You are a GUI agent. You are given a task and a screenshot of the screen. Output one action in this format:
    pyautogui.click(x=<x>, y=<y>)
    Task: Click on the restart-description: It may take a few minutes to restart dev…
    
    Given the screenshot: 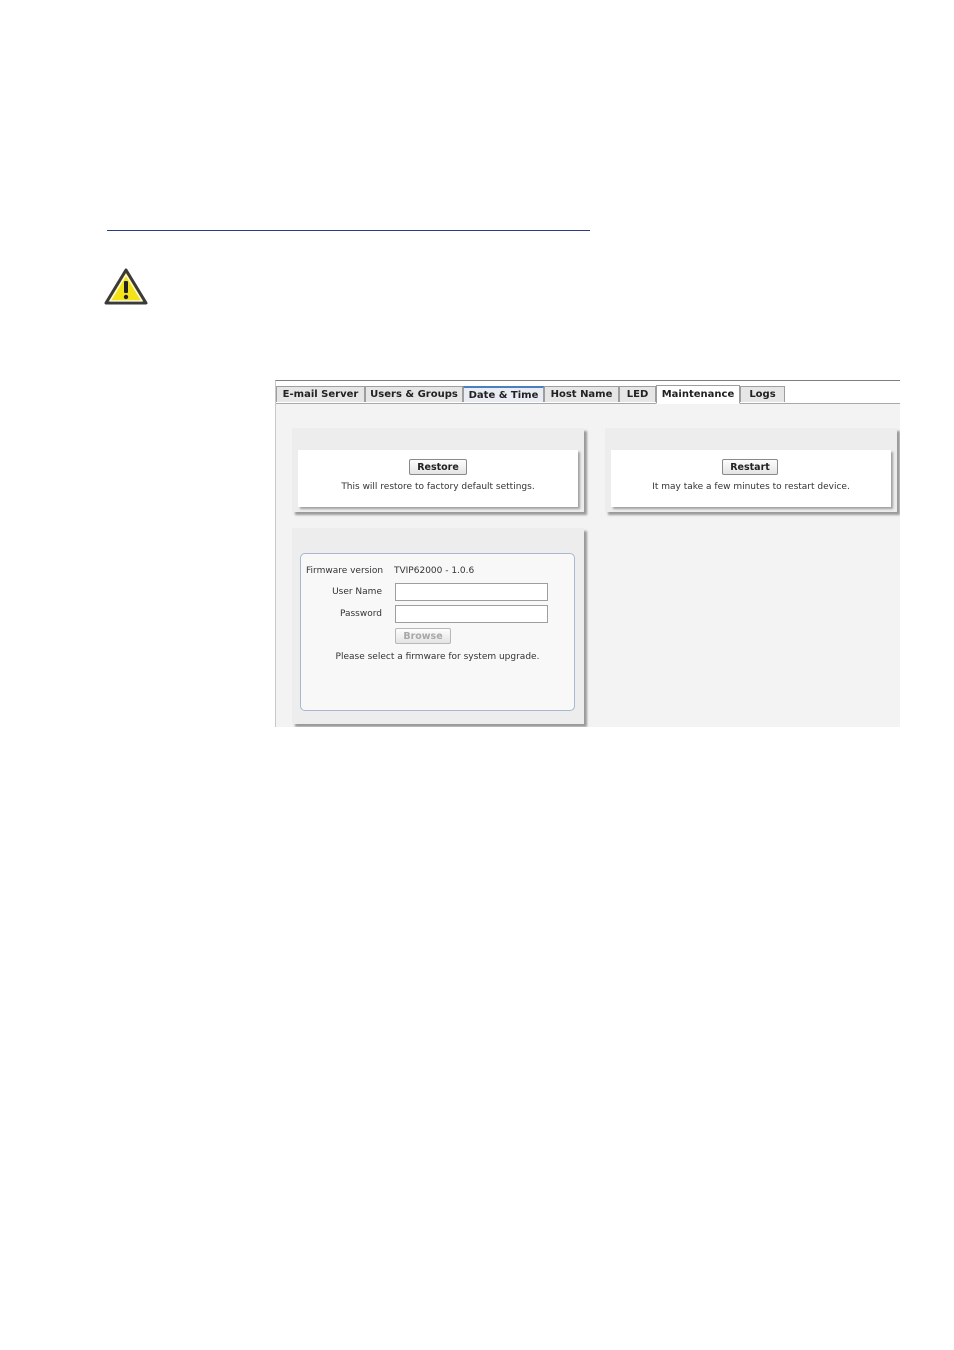 What is the action you would take?
    pyautogui.click(x=751, y=487)
    